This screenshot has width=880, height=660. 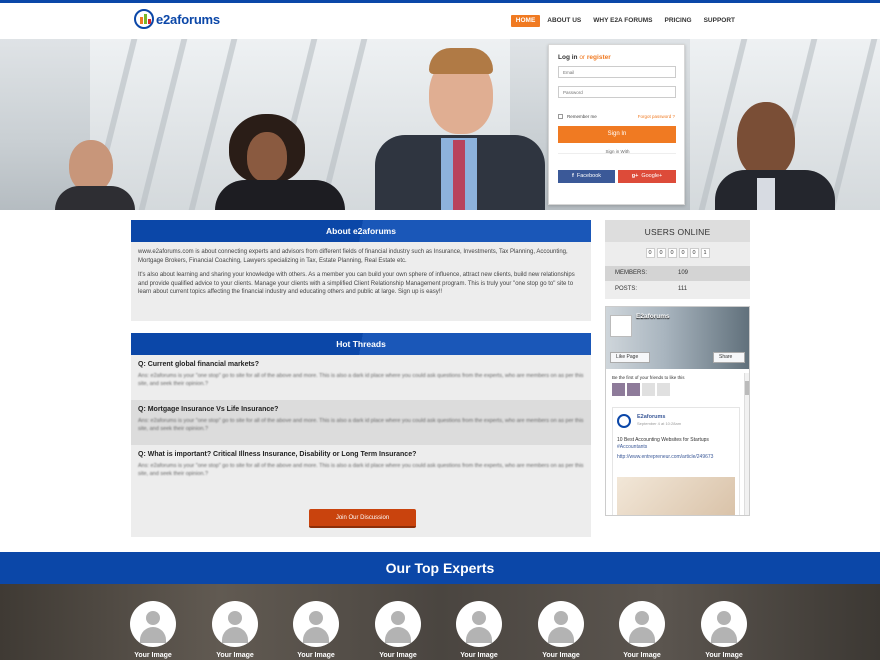 I want to click on logo-icon, so click(x=144, y=19).